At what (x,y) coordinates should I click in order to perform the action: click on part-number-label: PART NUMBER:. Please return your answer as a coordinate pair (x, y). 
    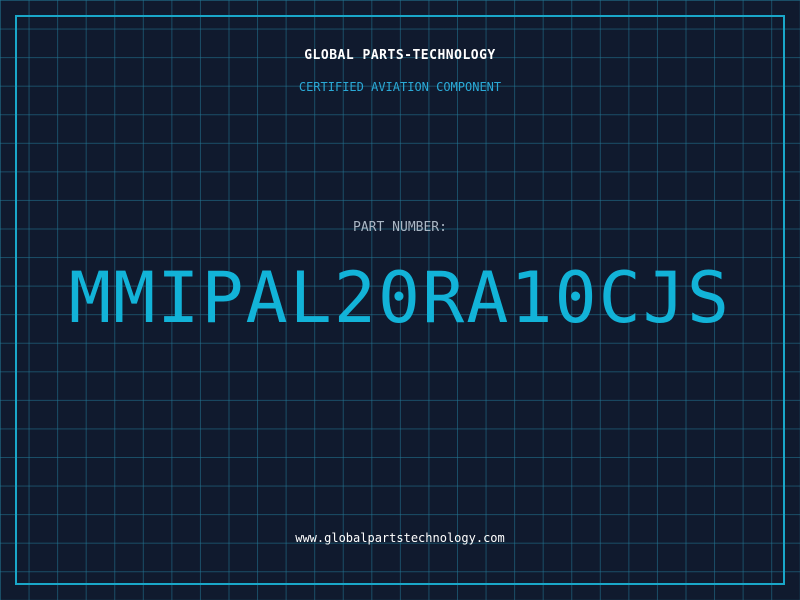
    Looking at the image, I should click on (400, 227).